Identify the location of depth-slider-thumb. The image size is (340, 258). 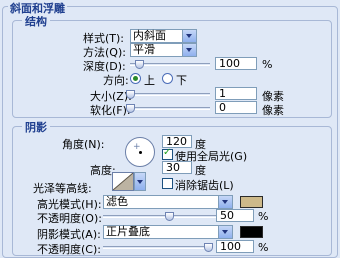
(139, 64).